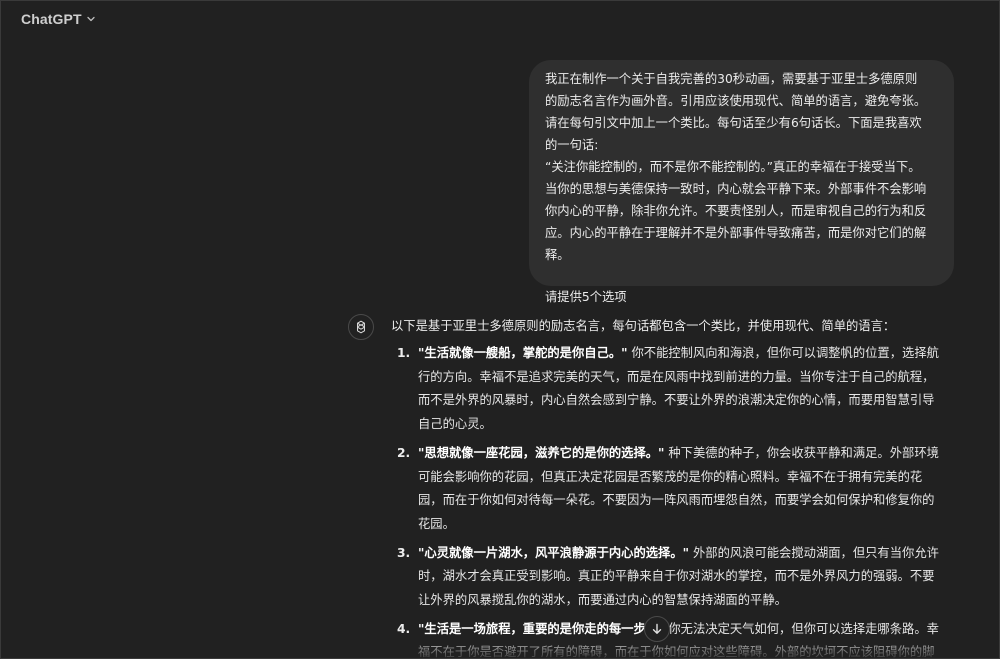  I want to click on model-selector-button: ChatGPT, so click(58, 19).